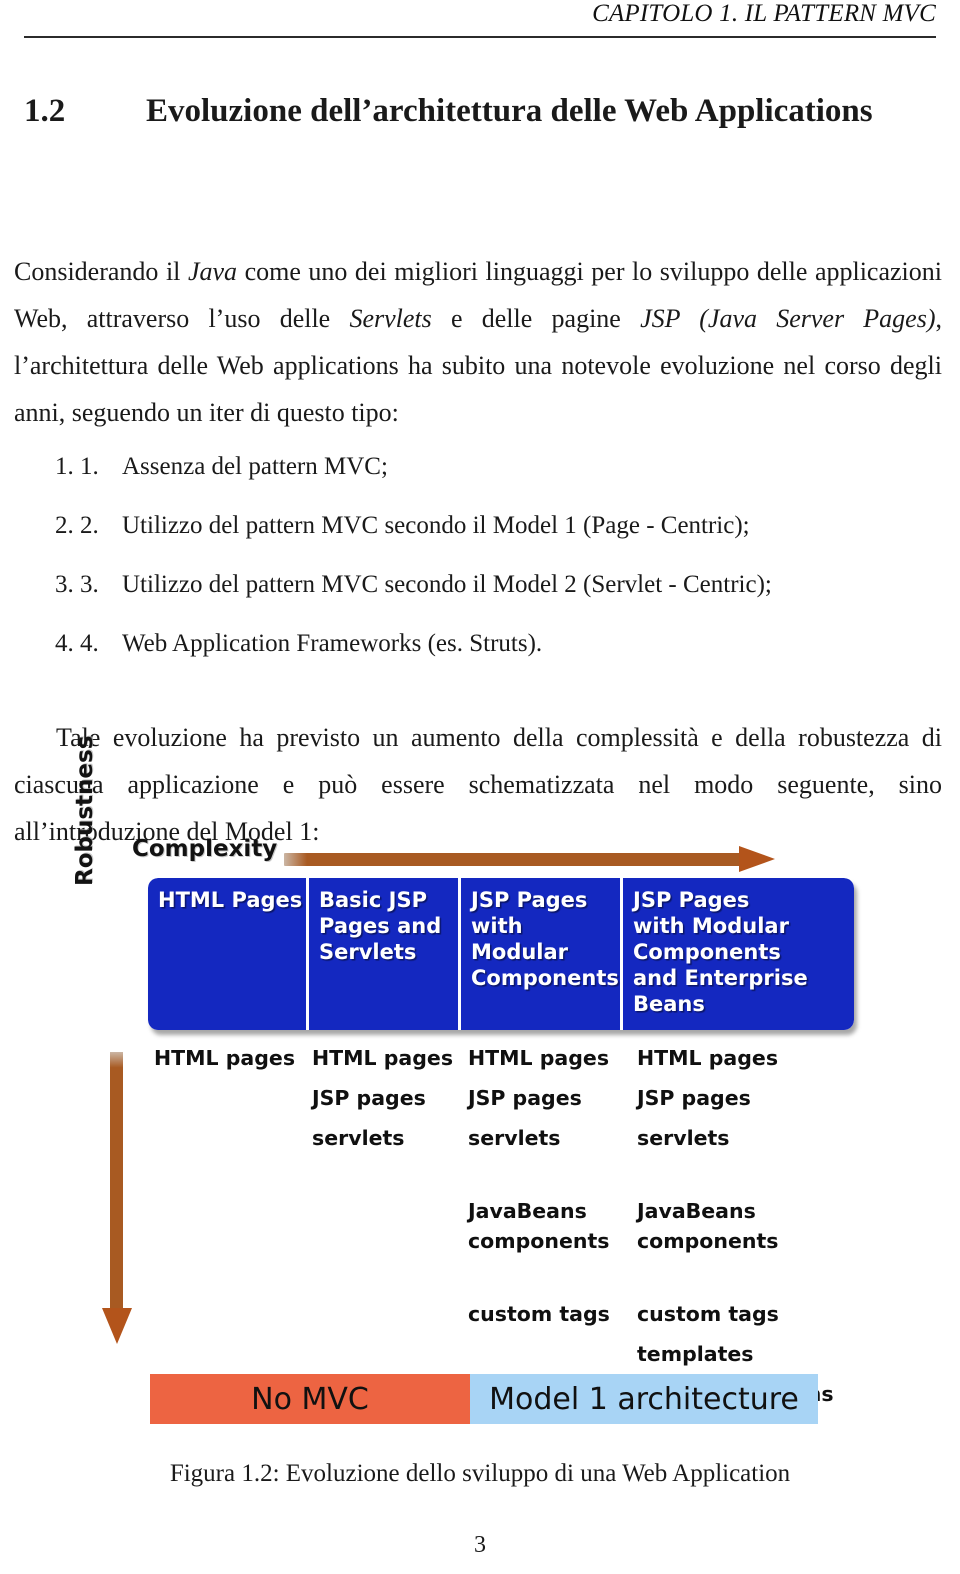  I want to click on feature-column: HTML pages JSP pages servlets, so click(387, 1098).